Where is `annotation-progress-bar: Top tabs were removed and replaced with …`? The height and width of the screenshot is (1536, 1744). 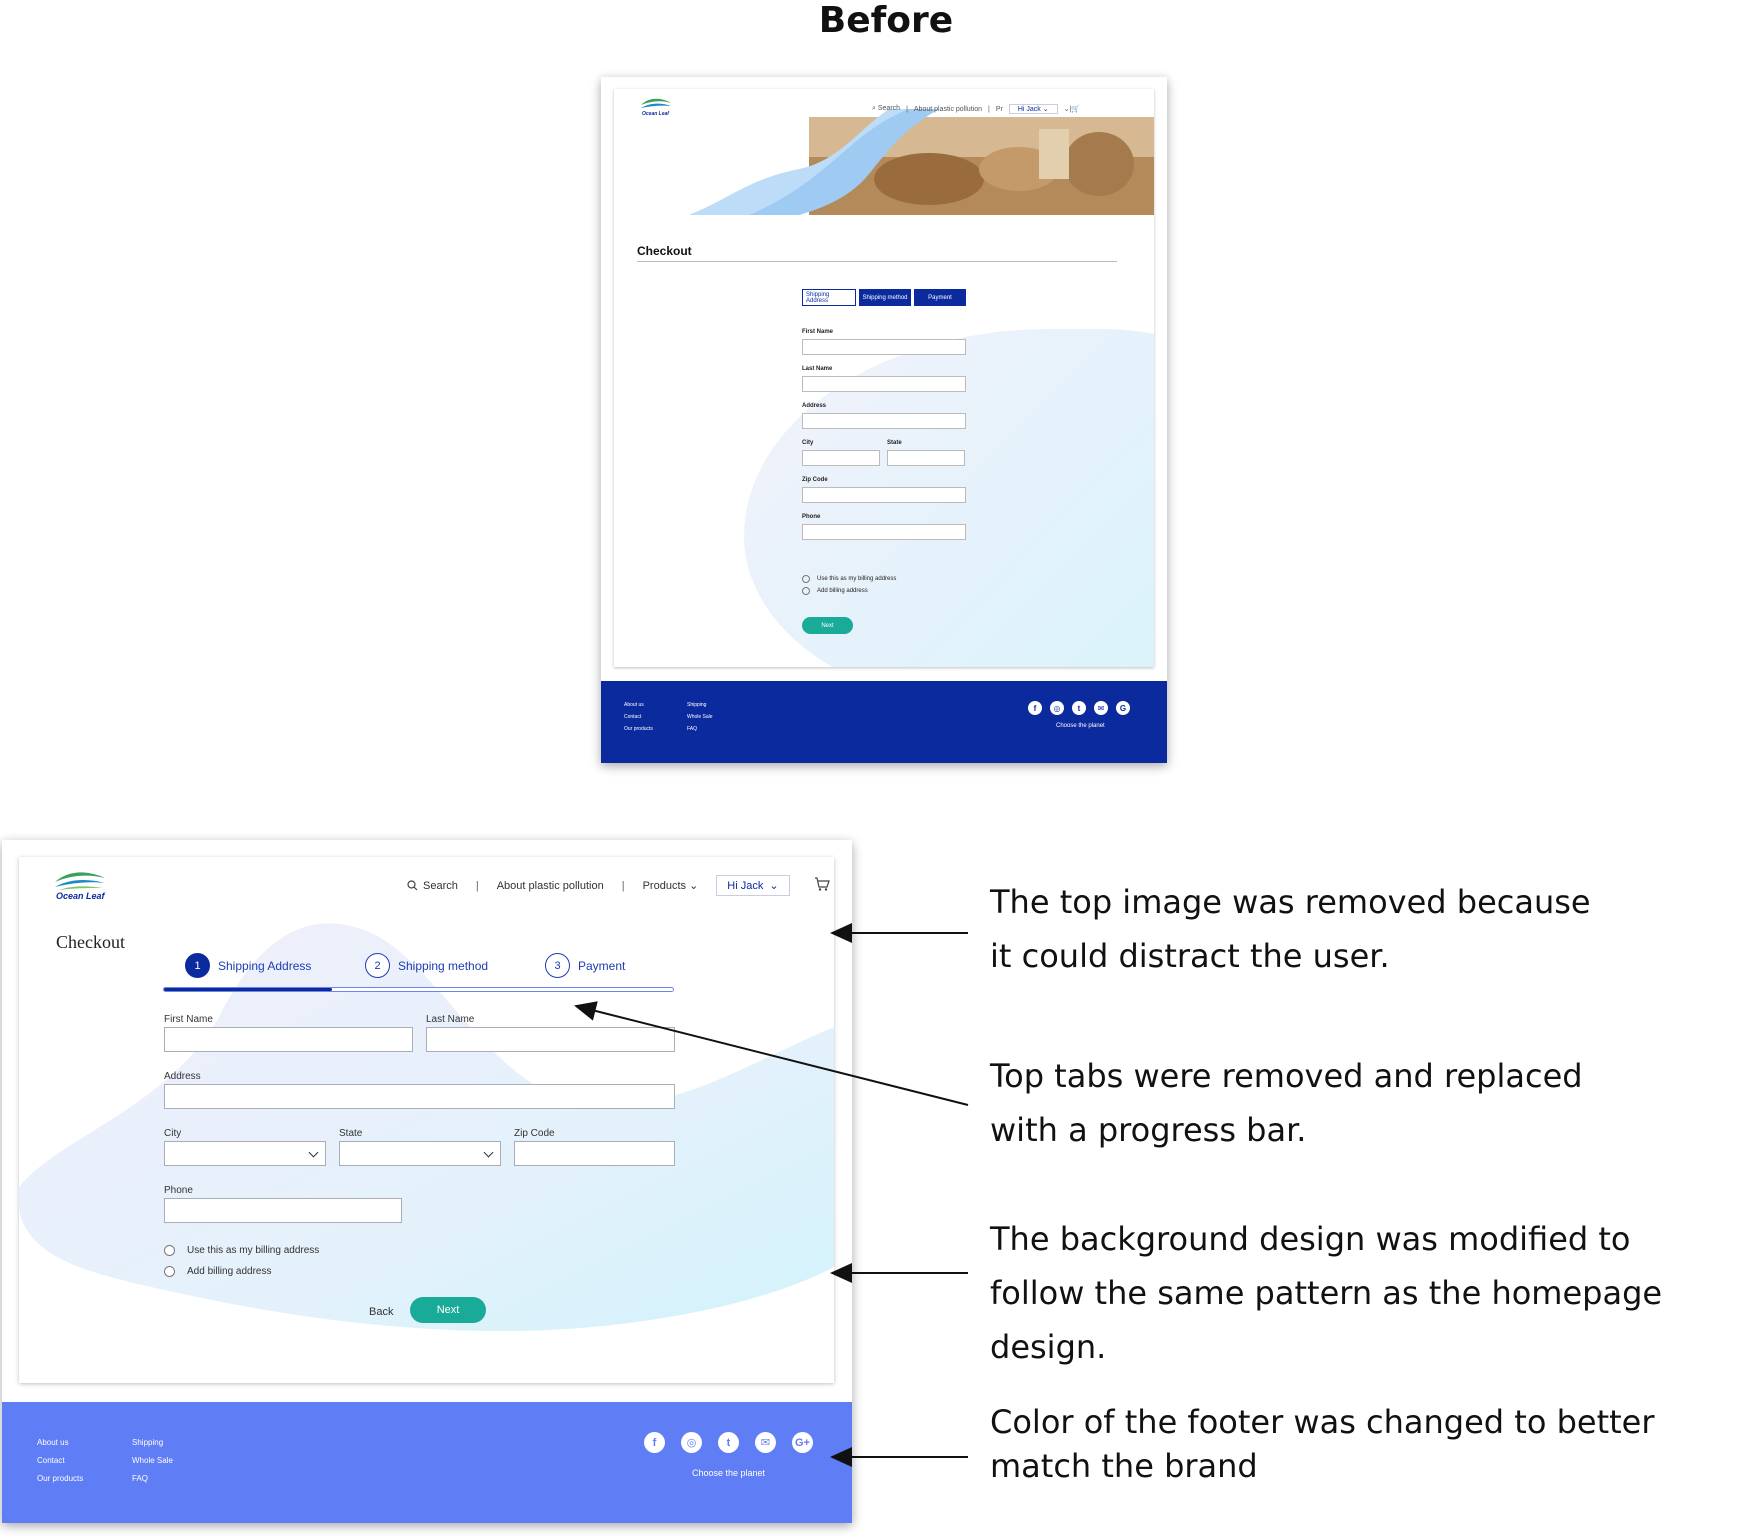
annotation-progress-bar: Top tabs were removed and replaced with … is located at coordinates (1286, 1103).